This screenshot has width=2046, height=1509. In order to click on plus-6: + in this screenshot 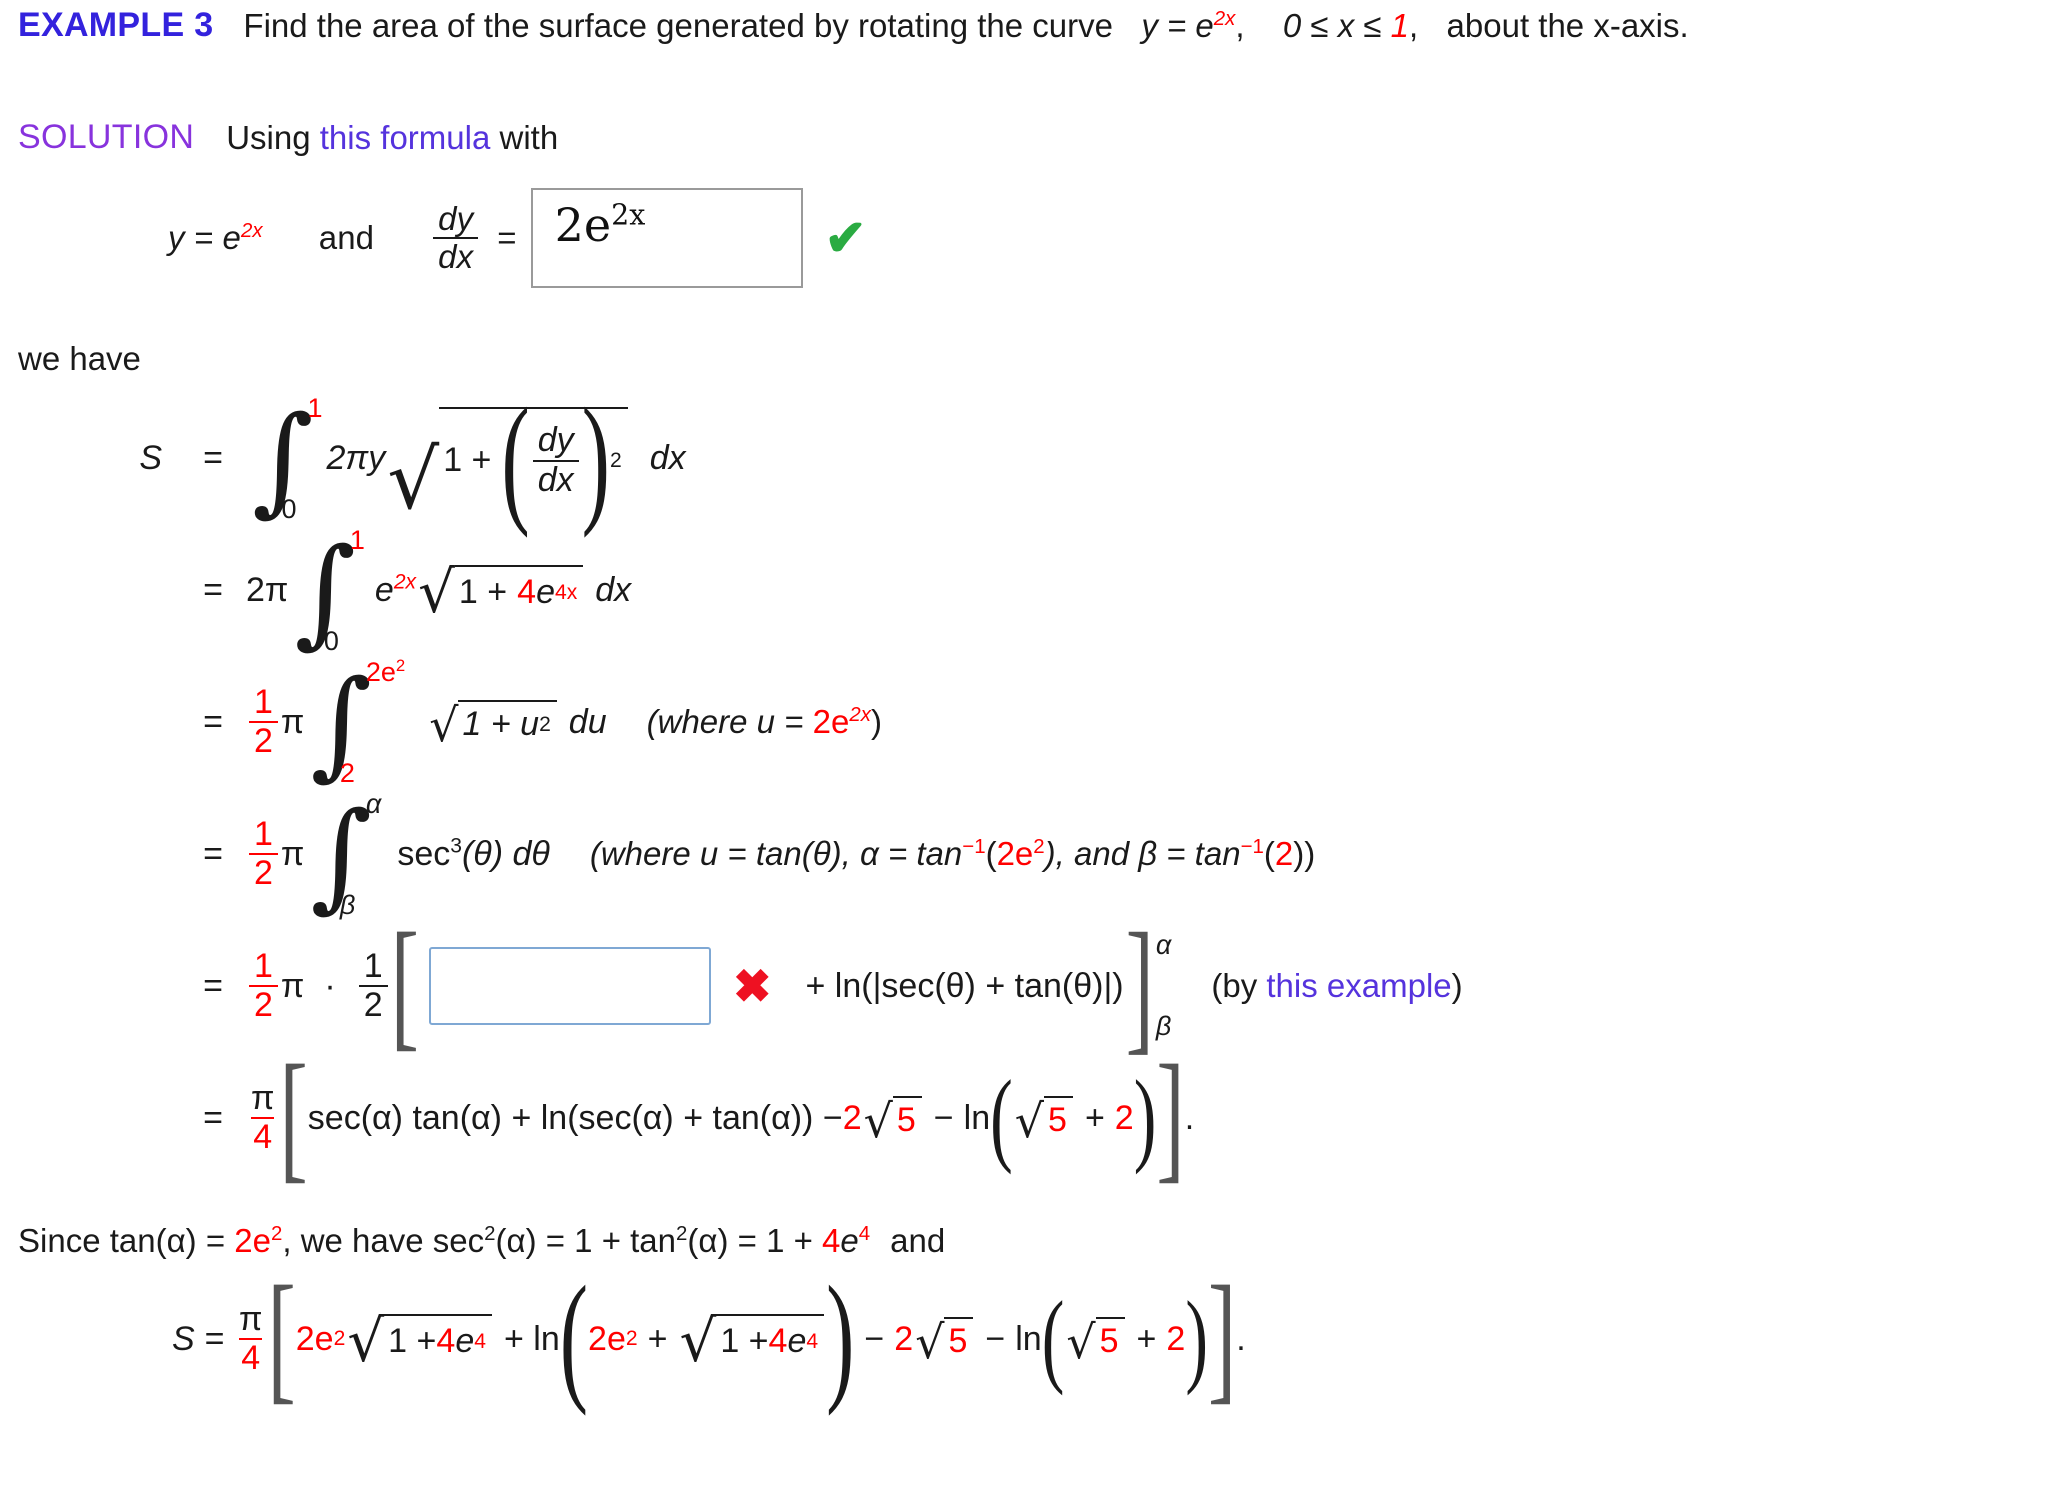, I will do `click(1094, 1117)`.